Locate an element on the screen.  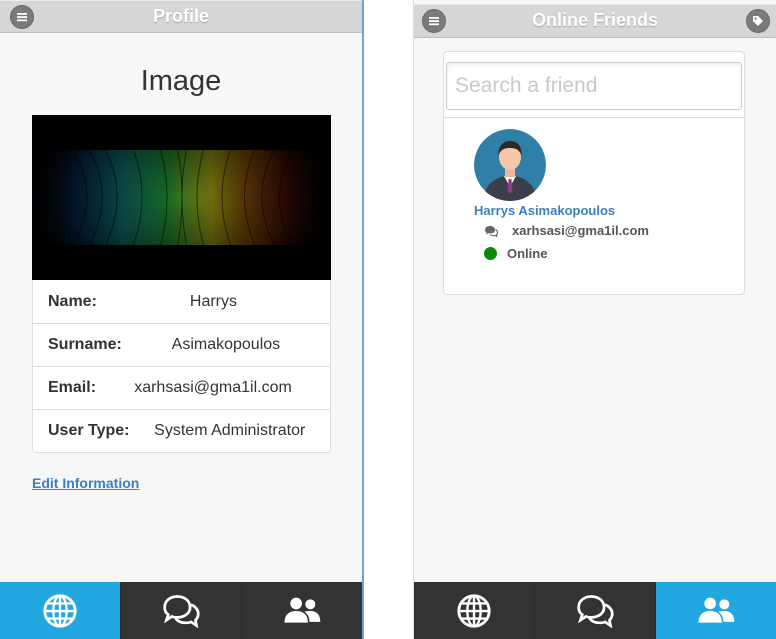
search-container is located at coordinates (594, 89).